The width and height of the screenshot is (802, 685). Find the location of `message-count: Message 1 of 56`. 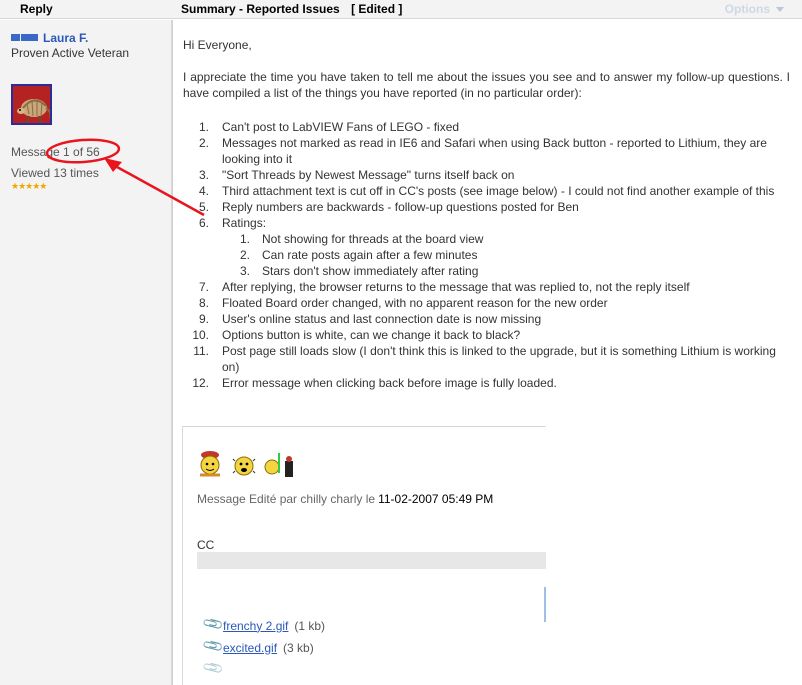

message-count: Message 1 of 56 is located at coordinates (55, 152).